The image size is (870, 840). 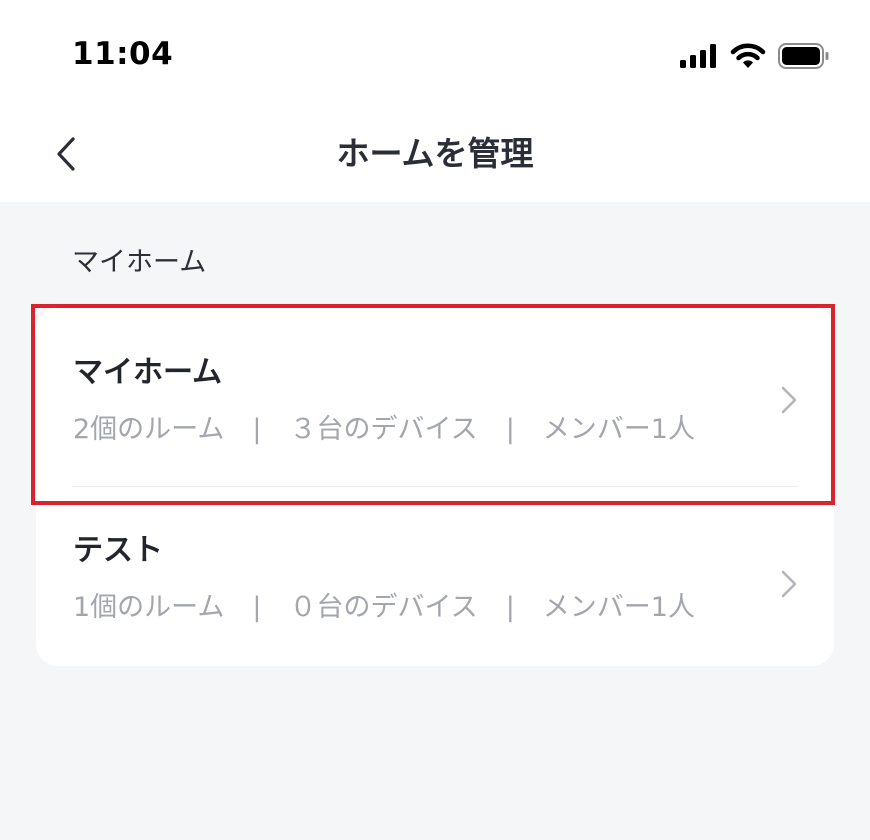 I want to click on room-count: 2個のルーム, so click(x=149, y=429).